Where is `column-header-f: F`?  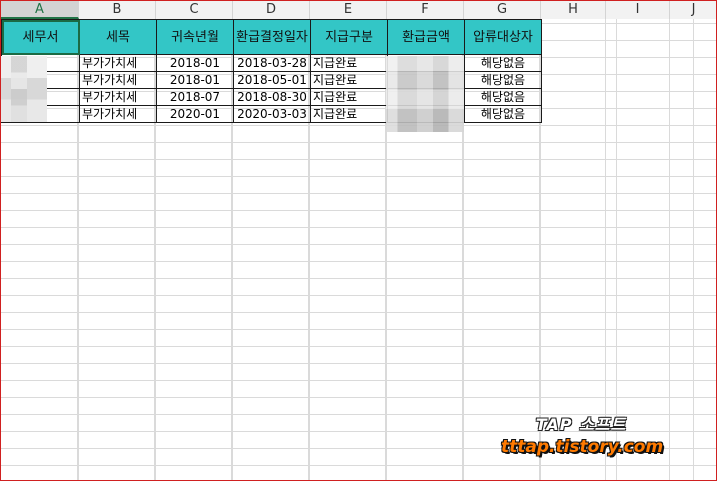 column-header-f: F is located at coordinates (425, 10).